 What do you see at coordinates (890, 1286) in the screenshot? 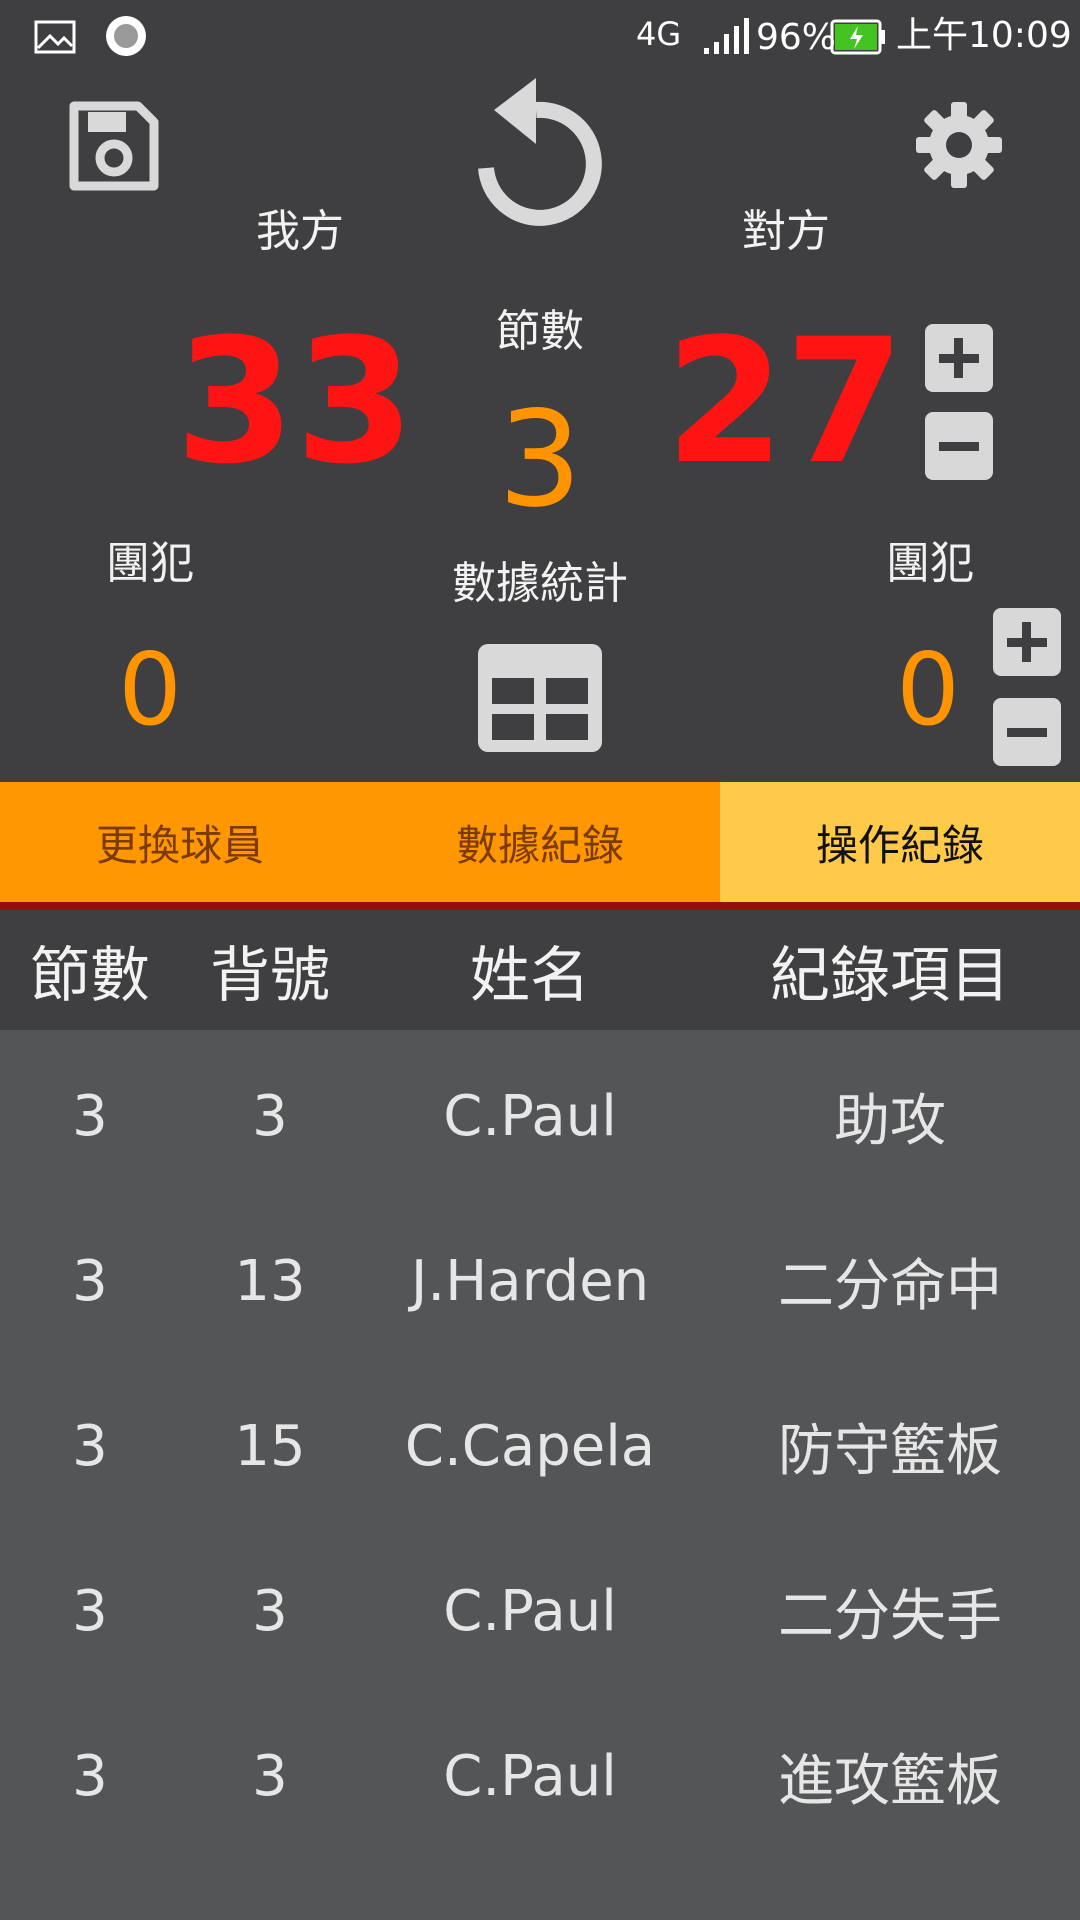
I see `cell-item: 二分命中` at bounding box center [890, 1286].